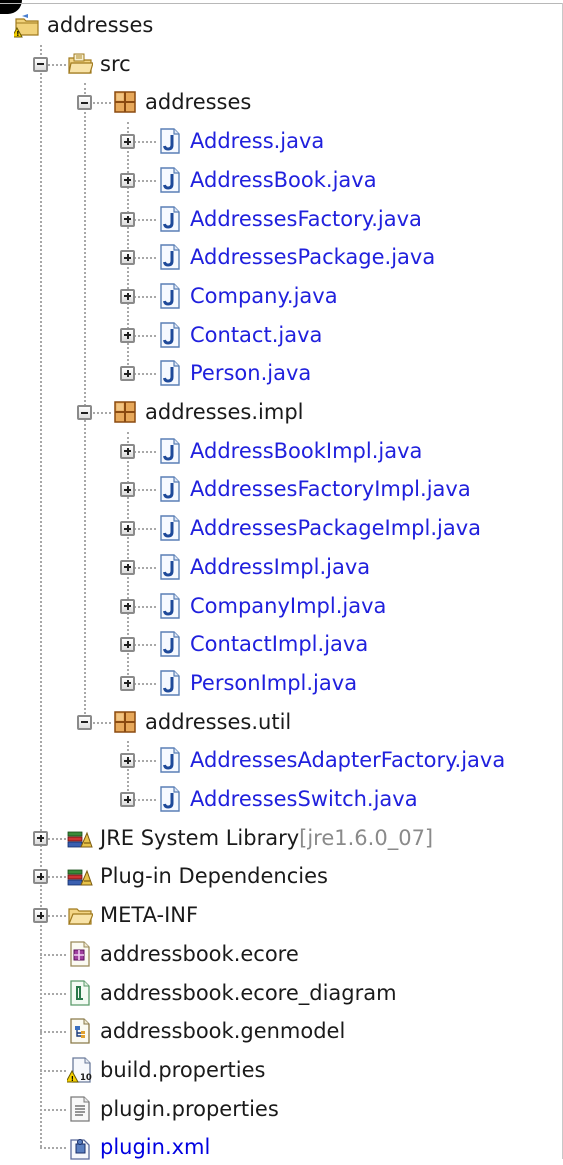 The width and height of the screenshot is (563, 1165). I want to click on tree-item-label: addressbook.ecore, so click(199, 953).